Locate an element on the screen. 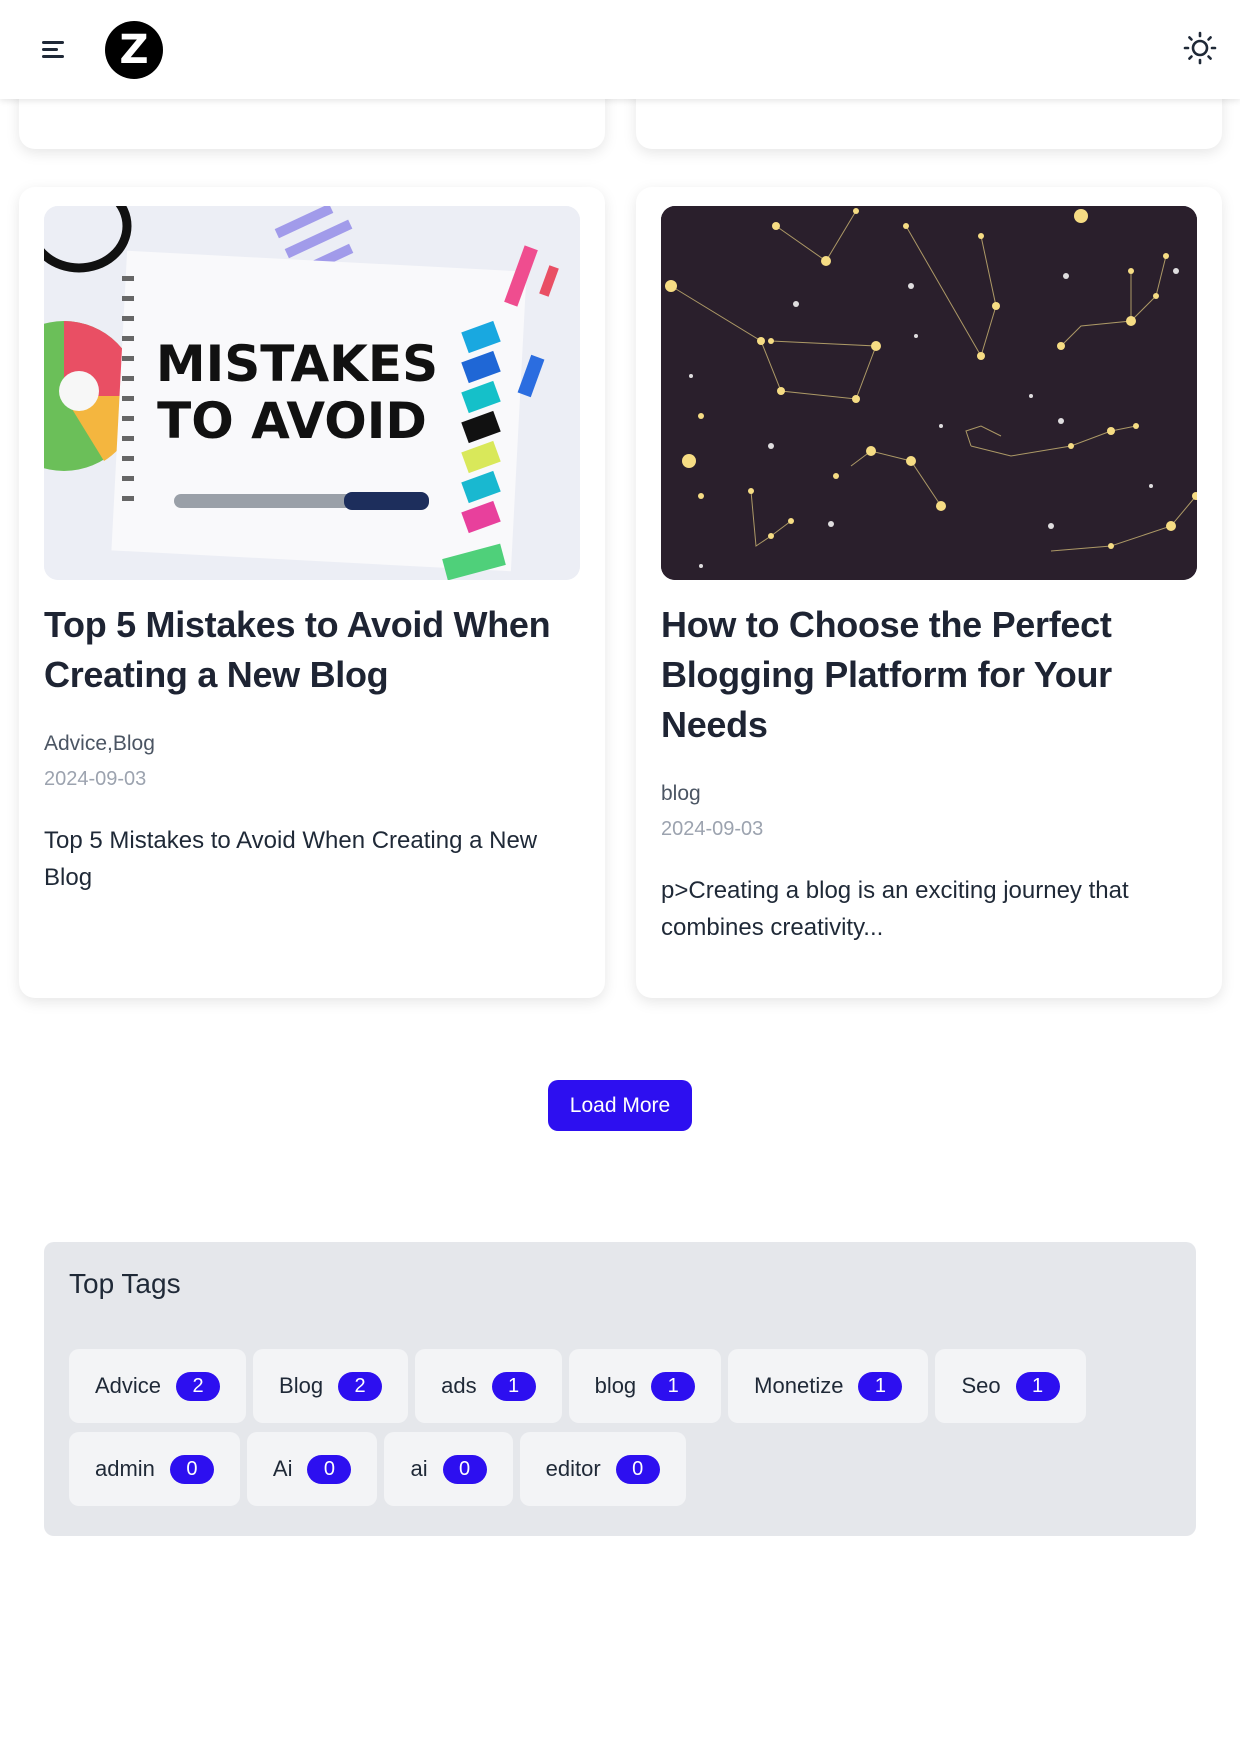 The image size is (1240, 1754). tag-name: Blog is located at coordinates (301, 1385).